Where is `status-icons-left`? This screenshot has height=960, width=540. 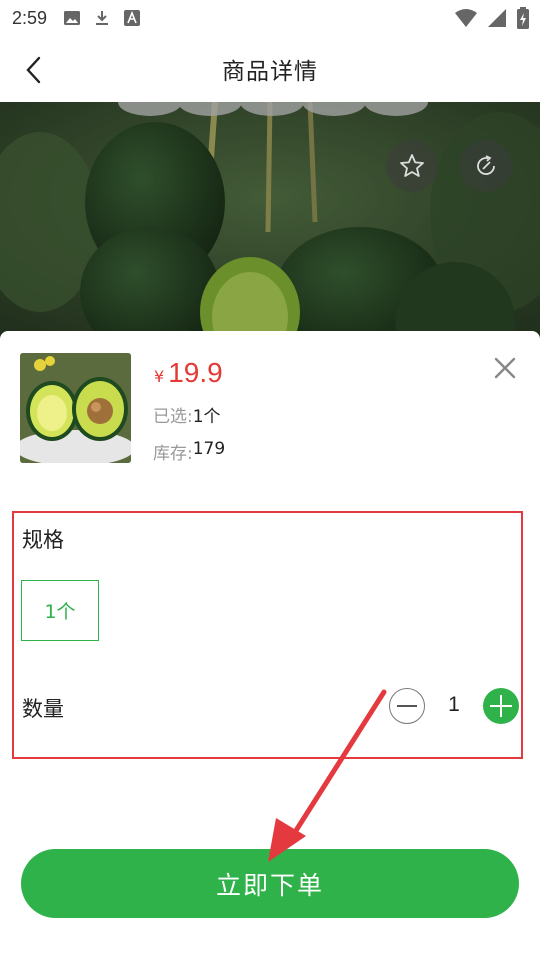 status-icons-left is located at coordinates (102, 18).